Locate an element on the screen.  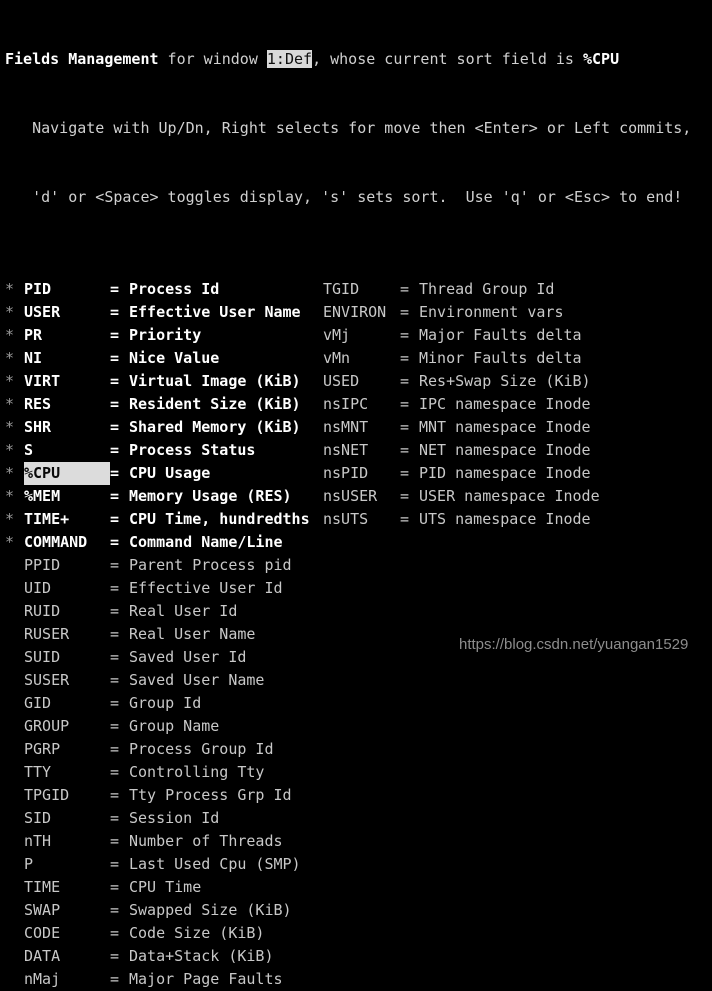
field-row-secondary: USED = Res+Swap Size (KiB) is located at coordinates (517, 381).